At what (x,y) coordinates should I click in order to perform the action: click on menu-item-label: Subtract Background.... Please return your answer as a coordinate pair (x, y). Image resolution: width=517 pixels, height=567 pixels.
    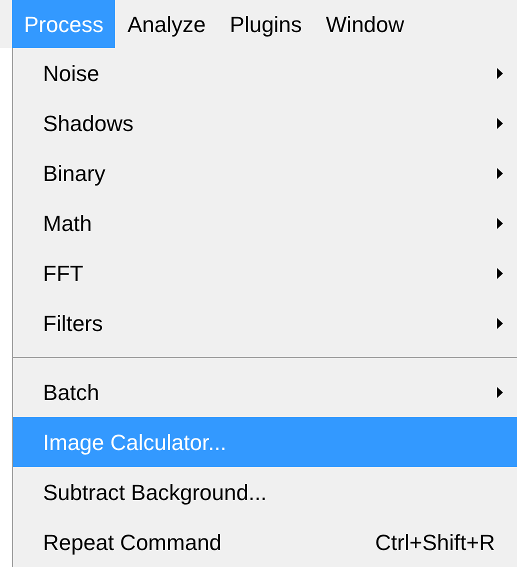
    Looking at the image, I should click on (155, 492).